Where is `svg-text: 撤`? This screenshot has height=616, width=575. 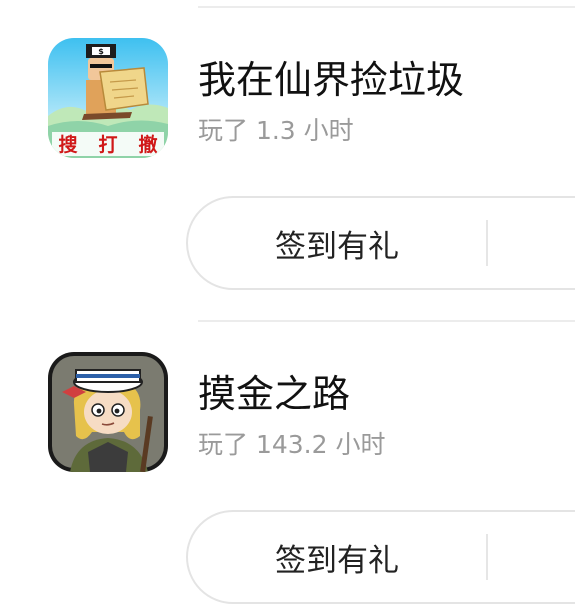
svg-text: 撤 is located at coordinates (147, 144).